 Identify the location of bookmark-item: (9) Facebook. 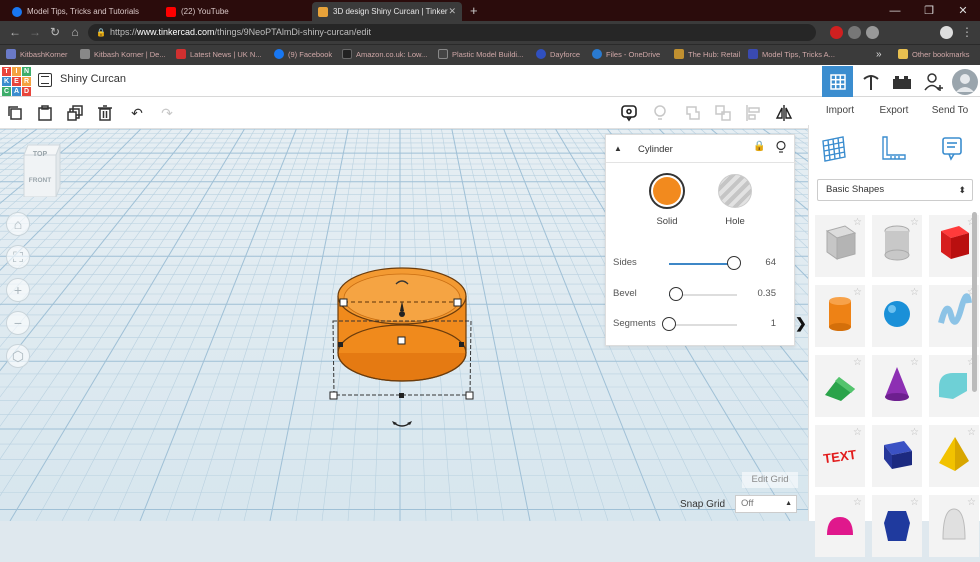
(303, 54).